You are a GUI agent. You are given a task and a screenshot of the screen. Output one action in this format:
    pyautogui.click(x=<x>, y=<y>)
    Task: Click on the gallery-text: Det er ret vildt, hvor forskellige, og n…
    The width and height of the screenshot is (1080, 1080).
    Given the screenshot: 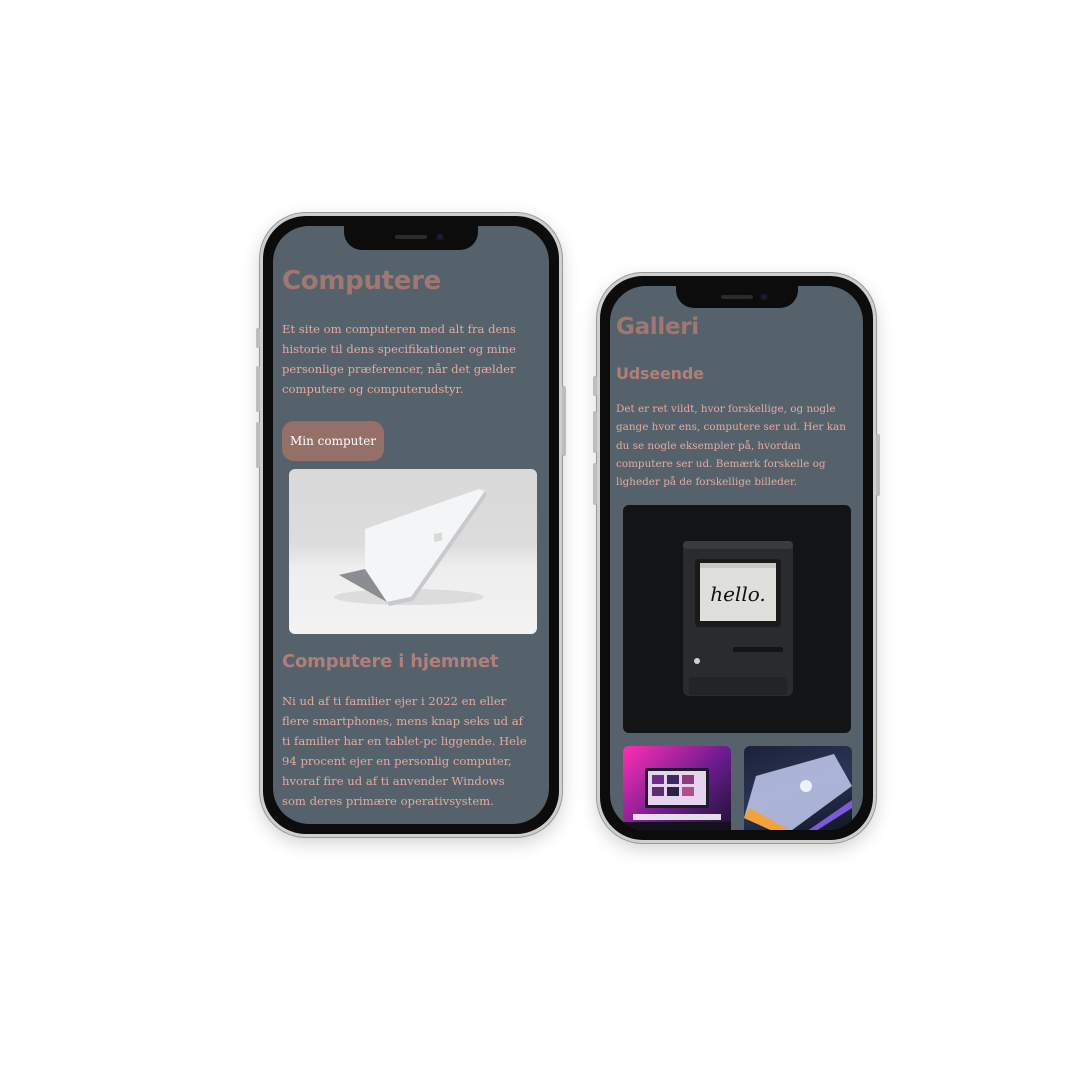 What is the action you would take?
    pyautogui.click(x=731, y=446)
    